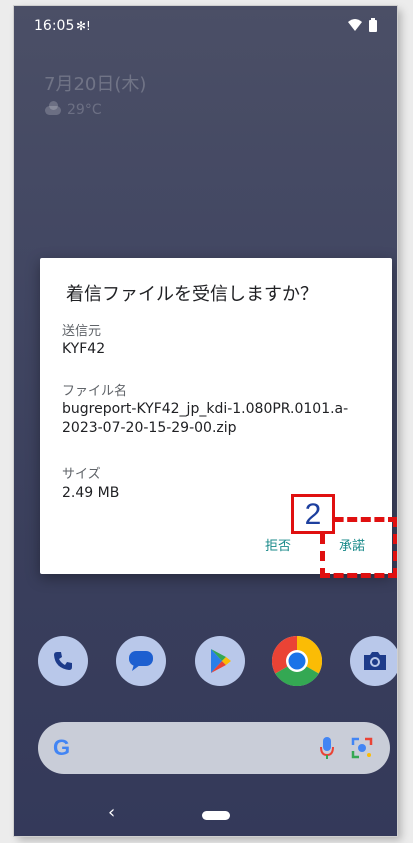 This screenshot has width=413, height=843. I want to click on nav-back-button: ‹, so click(111, 812).